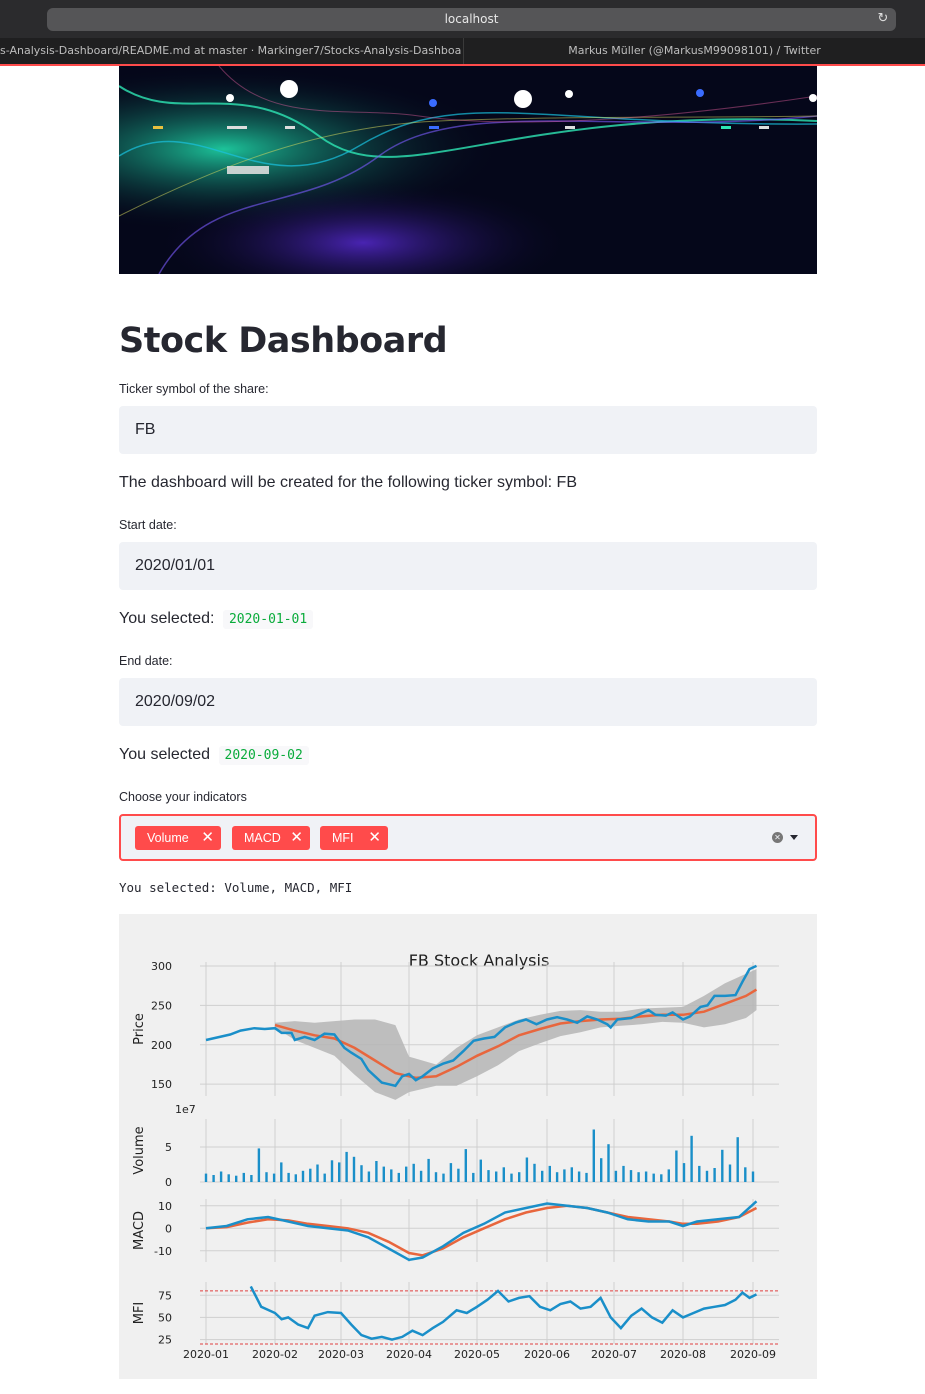 This screenshot has width=925, height=1394. What do you see at coordinates (148, 525) in the screenshot?
I see `start-date-label: Start date:` at bounding box center [148, 525].